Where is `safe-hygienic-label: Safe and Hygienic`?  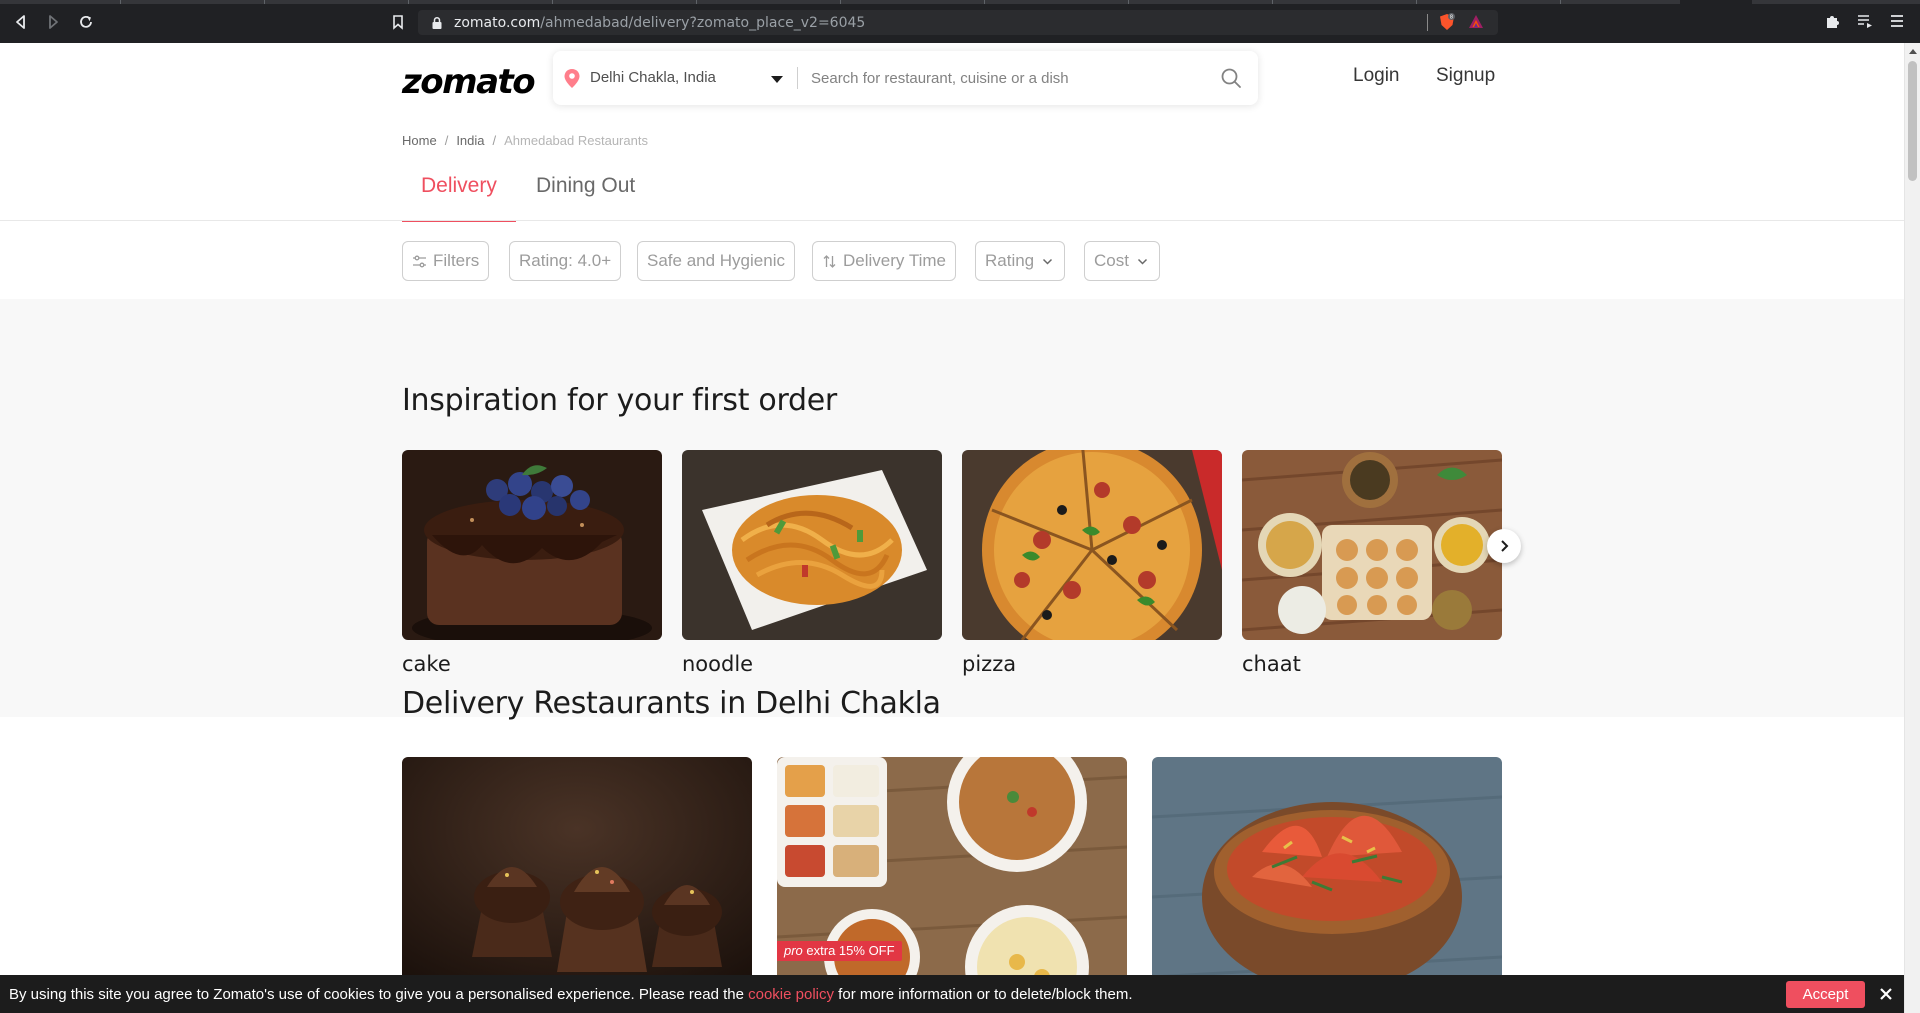 safe-hygienic-label: Safe and Hygienic is located at coordinates (716, 260).